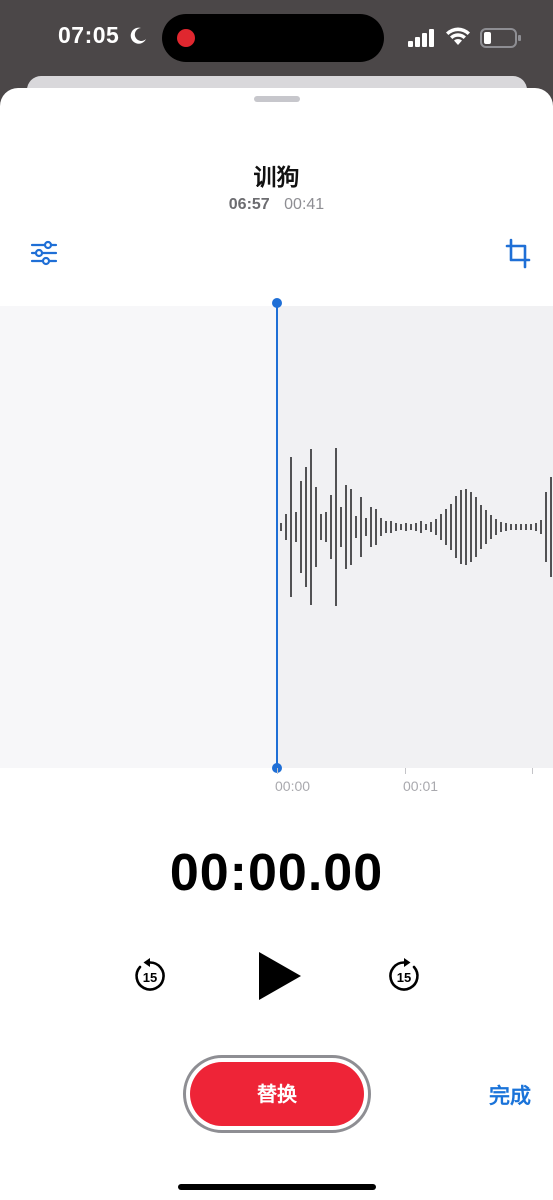  Describe the element at coordinates (421, 786) in the screenshot. I see `timeline-tick-1: 00:01` at that location.